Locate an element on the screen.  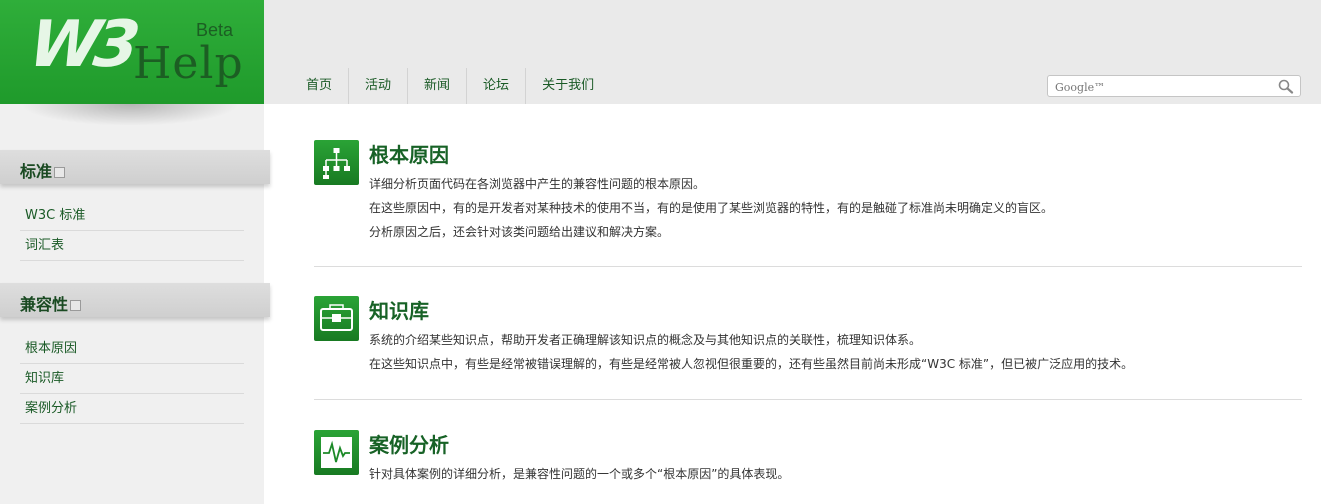
nav-events: 活动 is located at coordinates (379, 86).